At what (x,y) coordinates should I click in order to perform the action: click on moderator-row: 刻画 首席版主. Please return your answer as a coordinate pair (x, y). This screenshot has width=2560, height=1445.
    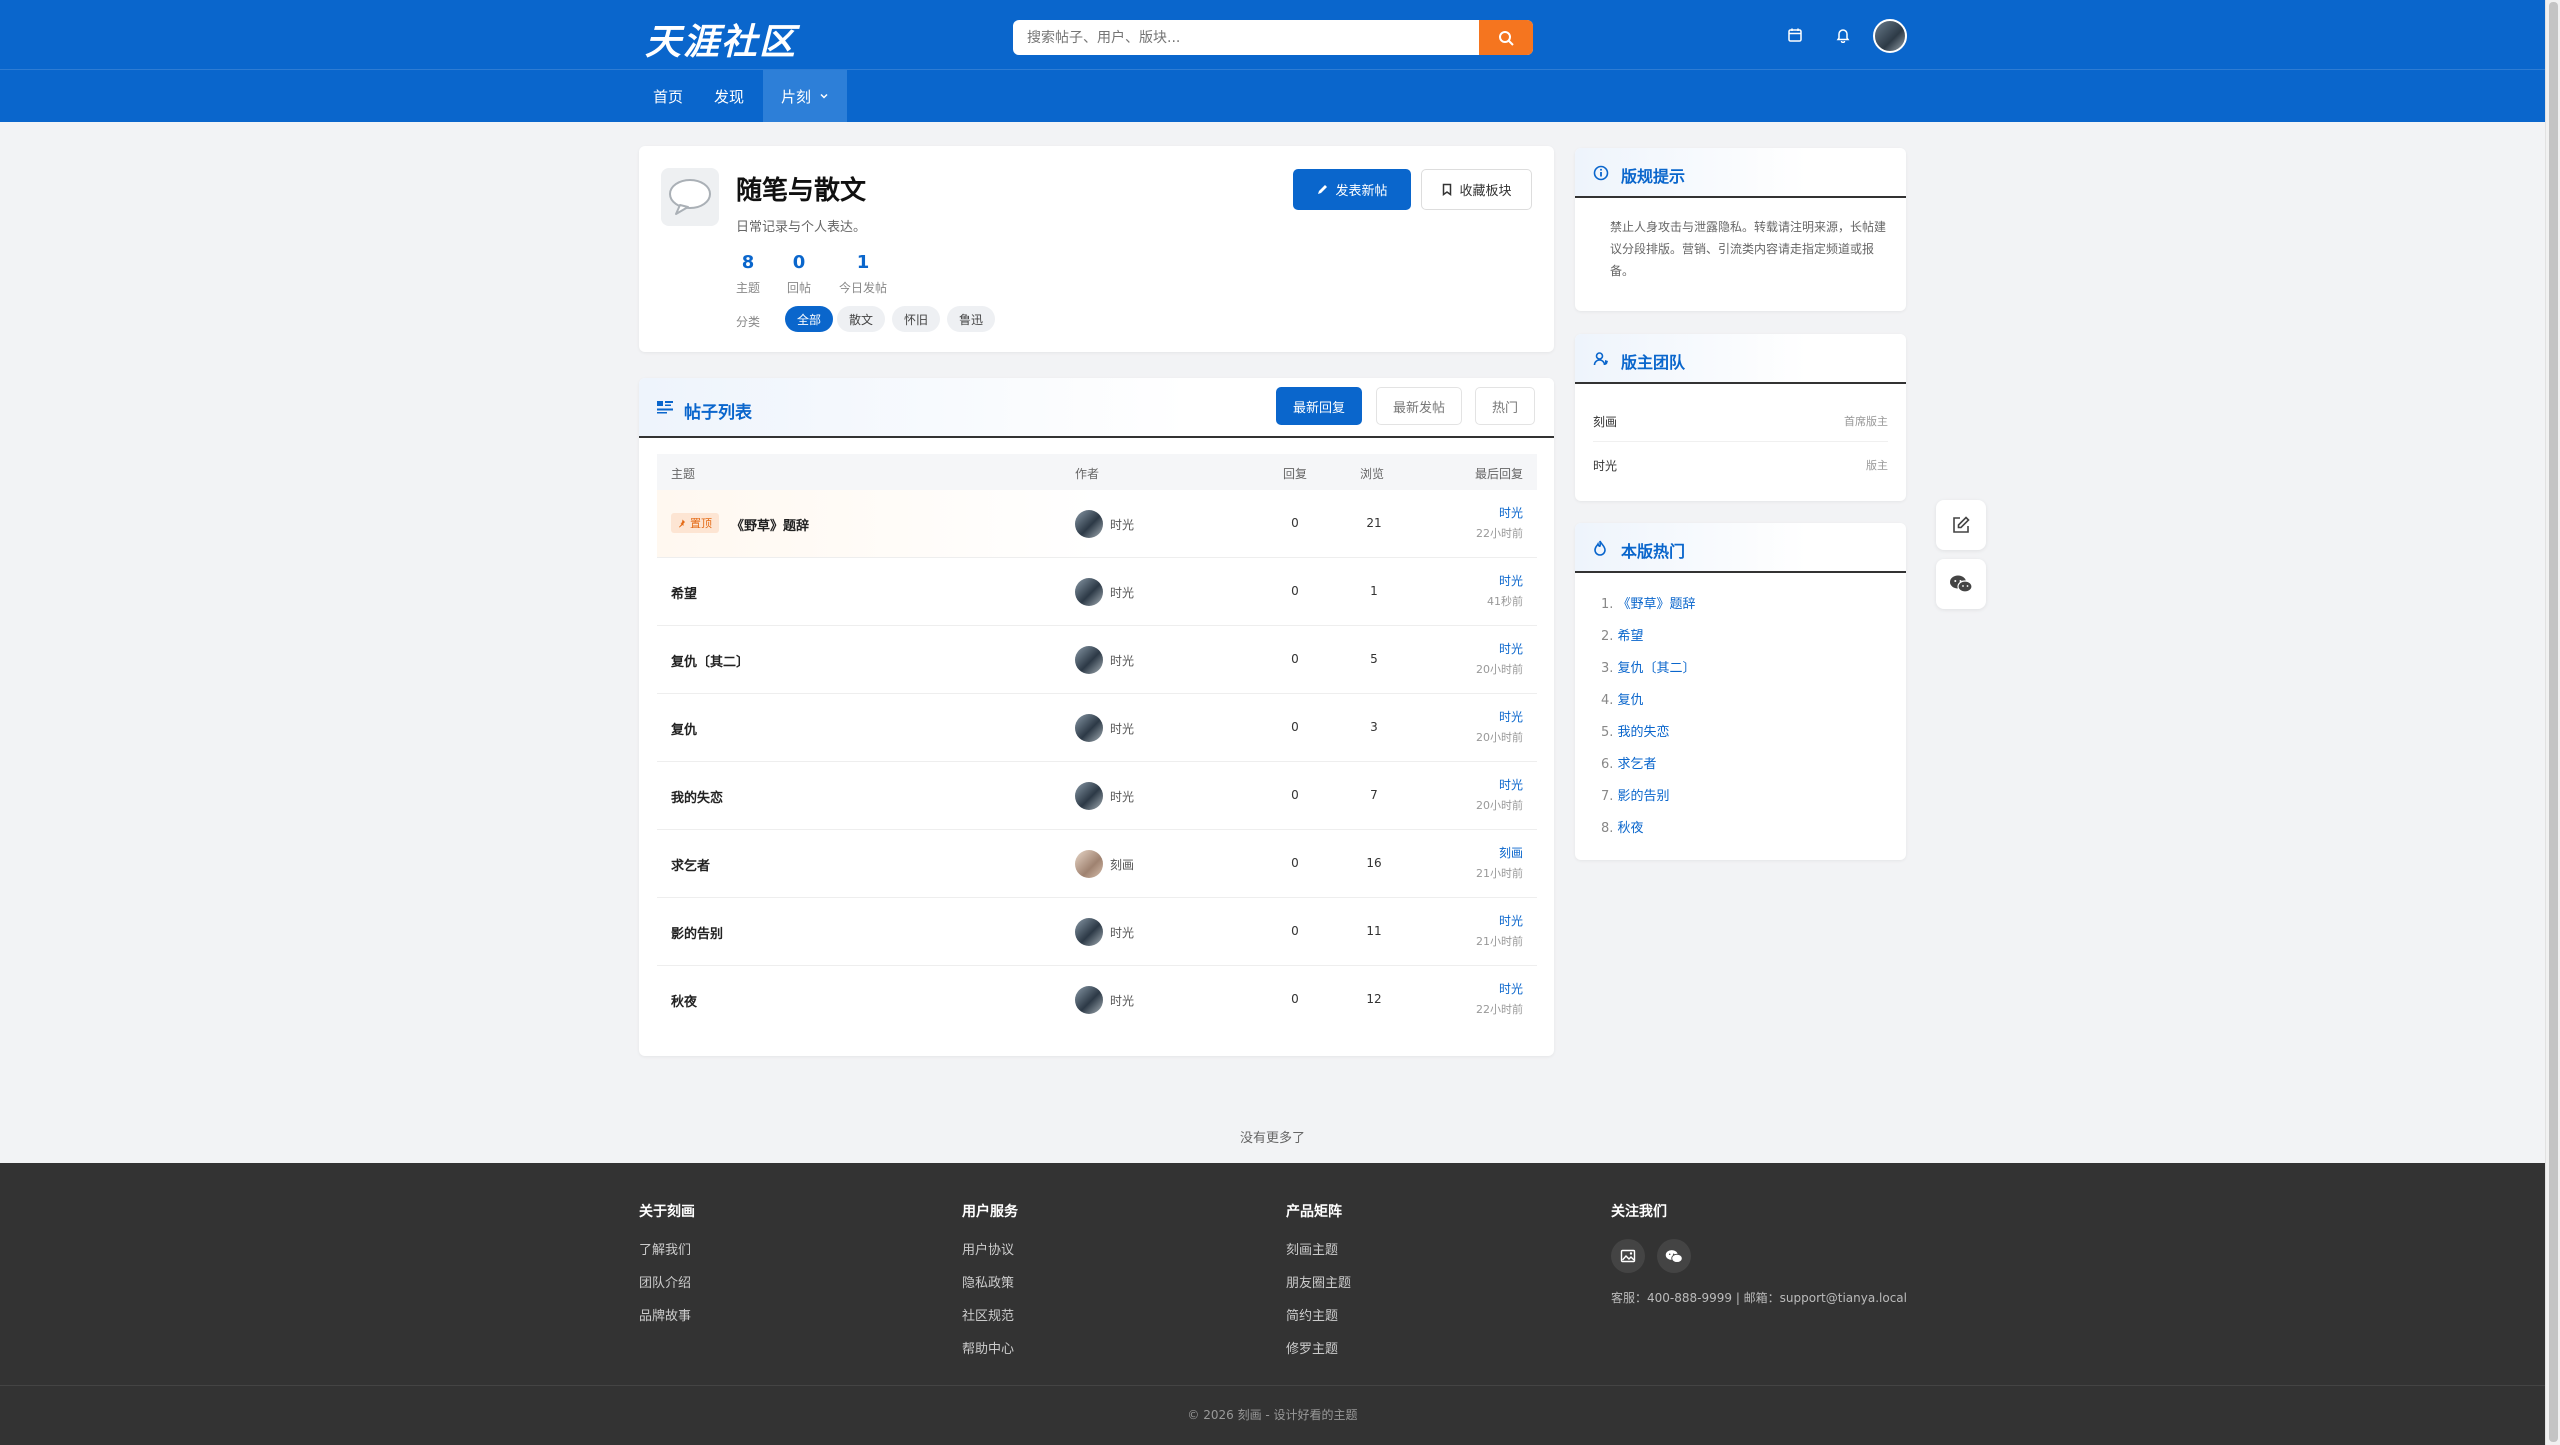
    Looking at the image, I should click on (1740, 420).